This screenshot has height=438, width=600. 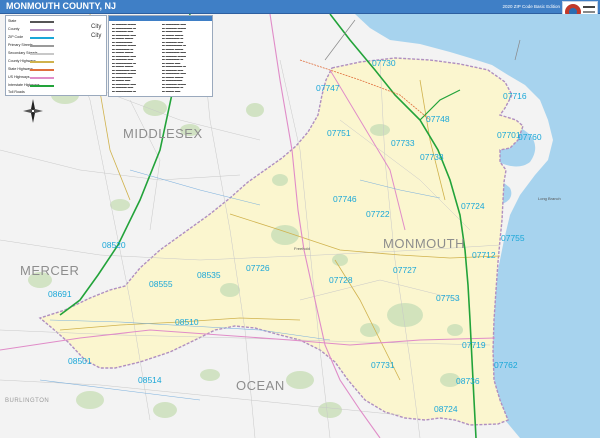 I want to click on zip-label: 07738, so click(x=432, y=157).